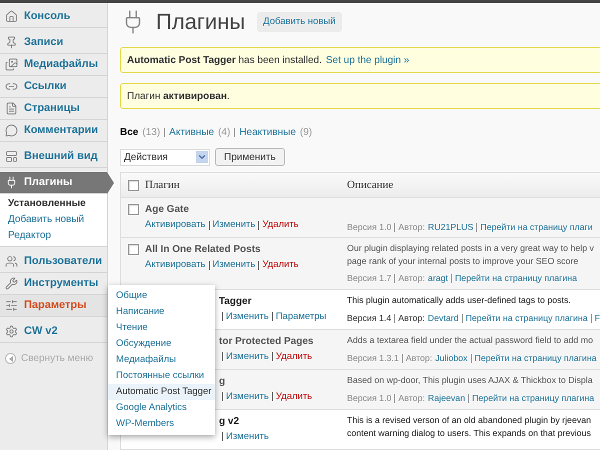 This screenshot has height=450, width=600. Describe the element at coordinates (161, 344) in the screenshot. I see `flyout-item: Обсуждение` at that location.